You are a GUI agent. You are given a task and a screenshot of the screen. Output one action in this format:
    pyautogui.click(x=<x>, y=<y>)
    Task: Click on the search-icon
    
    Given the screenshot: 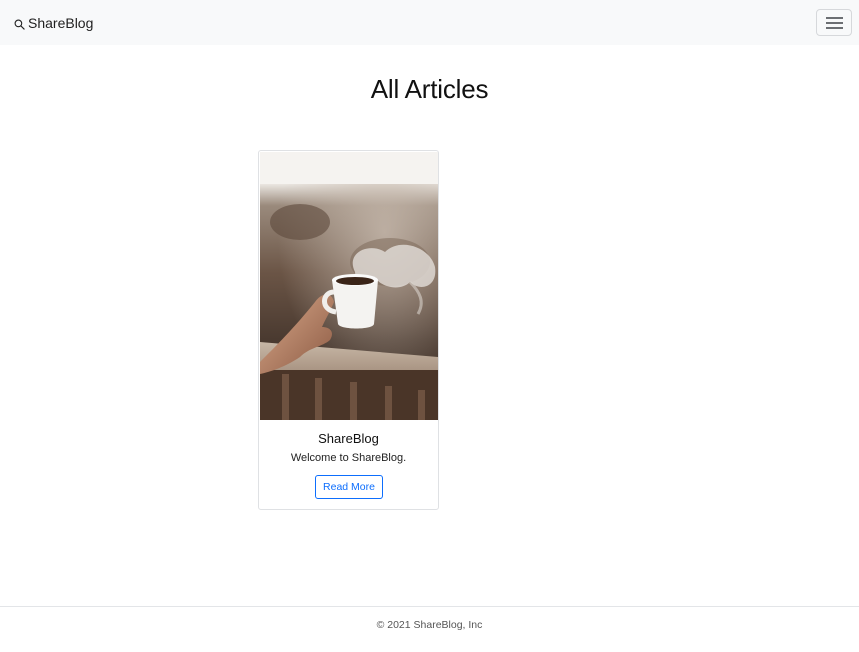 What is the action you would take?
    pyautogui.click(x=19, y=24)
    